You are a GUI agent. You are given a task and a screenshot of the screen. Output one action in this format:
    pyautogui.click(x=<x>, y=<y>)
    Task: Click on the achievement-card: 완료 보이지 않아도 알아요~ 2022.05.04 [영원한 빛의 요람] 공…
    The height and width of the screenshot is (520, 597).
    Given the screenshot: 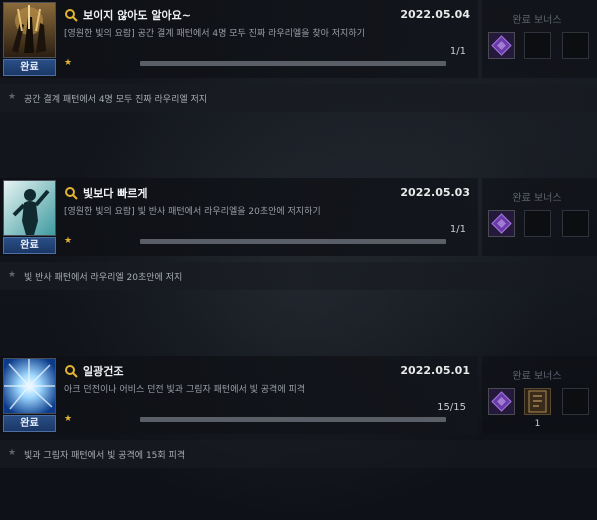 What is the action you would take?
    pyautogui.click(x=239, y=39)
    